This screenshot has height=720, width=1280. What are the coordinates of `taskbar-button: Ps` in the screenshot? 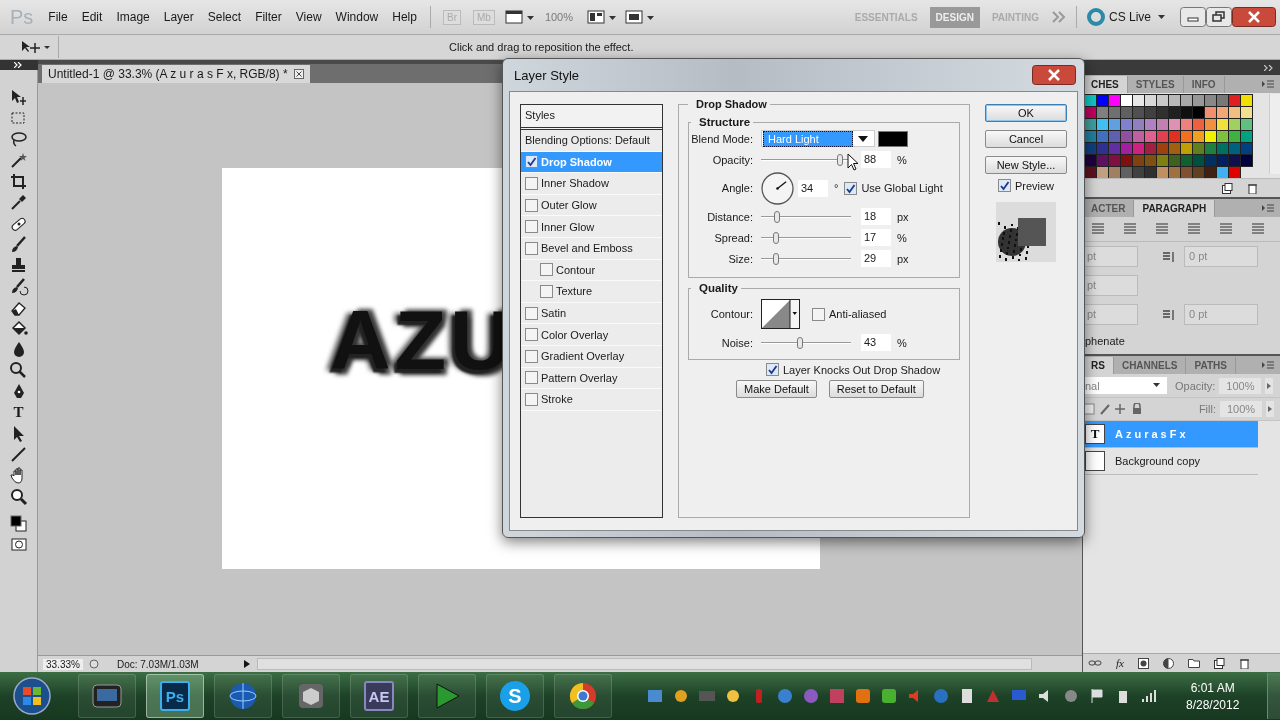 It's located at (175, 696).